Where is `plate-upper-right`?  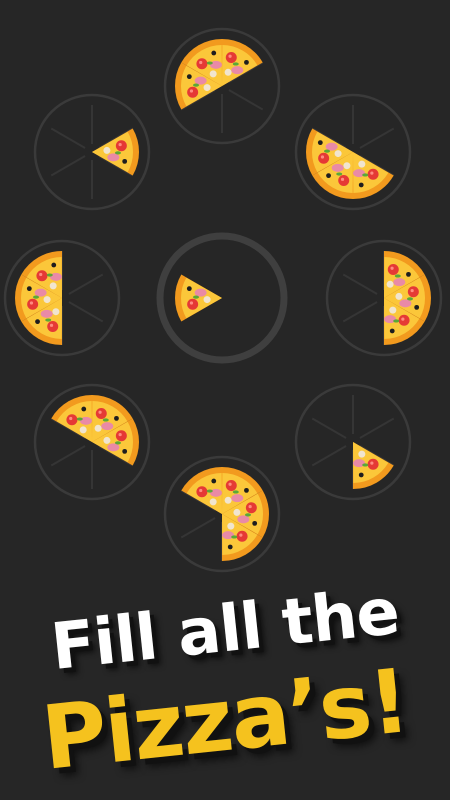
plate-upper-right is located at coordinates (353, 152).